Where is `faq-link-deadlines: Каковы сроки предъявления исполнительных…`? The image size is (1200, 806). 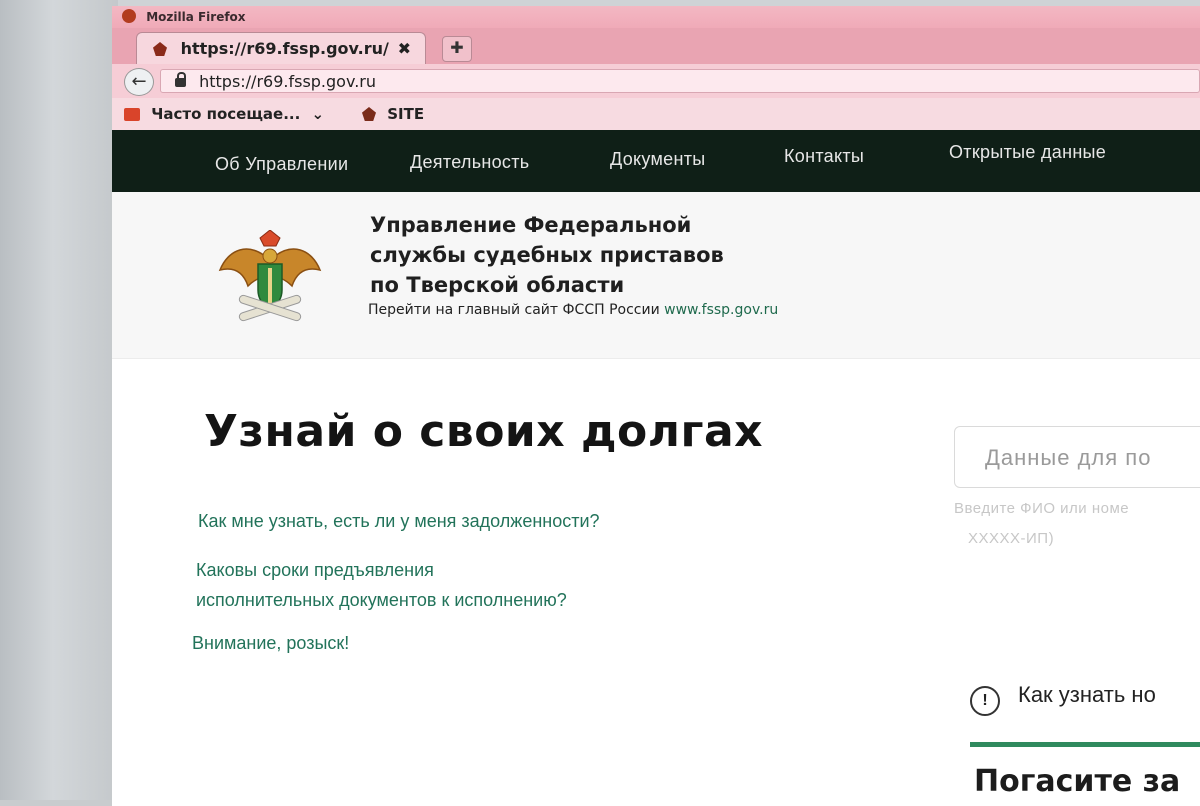
faq-link-deadlines: Каковы сроки предъявления исполнительных… is located at coordinates (381, 585).